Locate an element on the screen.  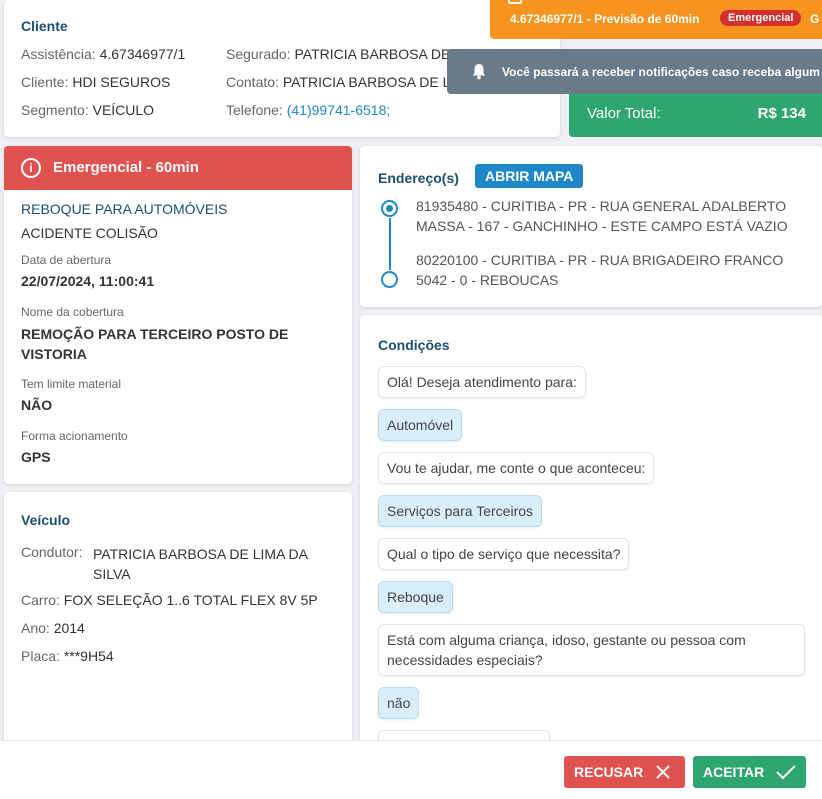
segmento-row: Segmento: VEÍCULO is located at coordinates (87, 110).